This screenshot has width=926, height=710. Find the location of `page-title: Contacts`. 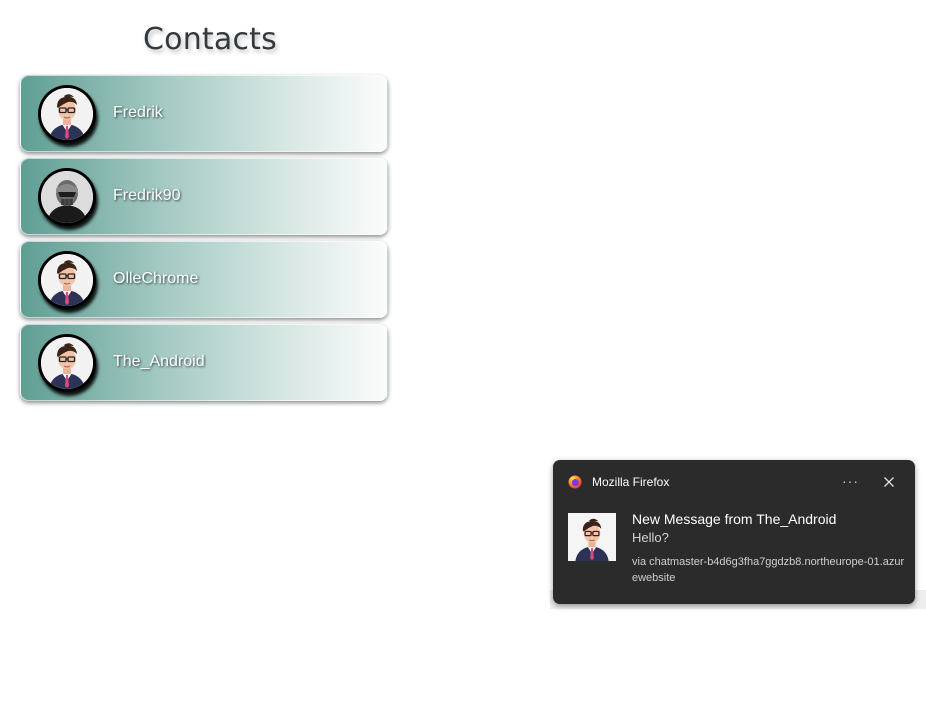

page-title: Contacts is located at coordinates (210, 39).